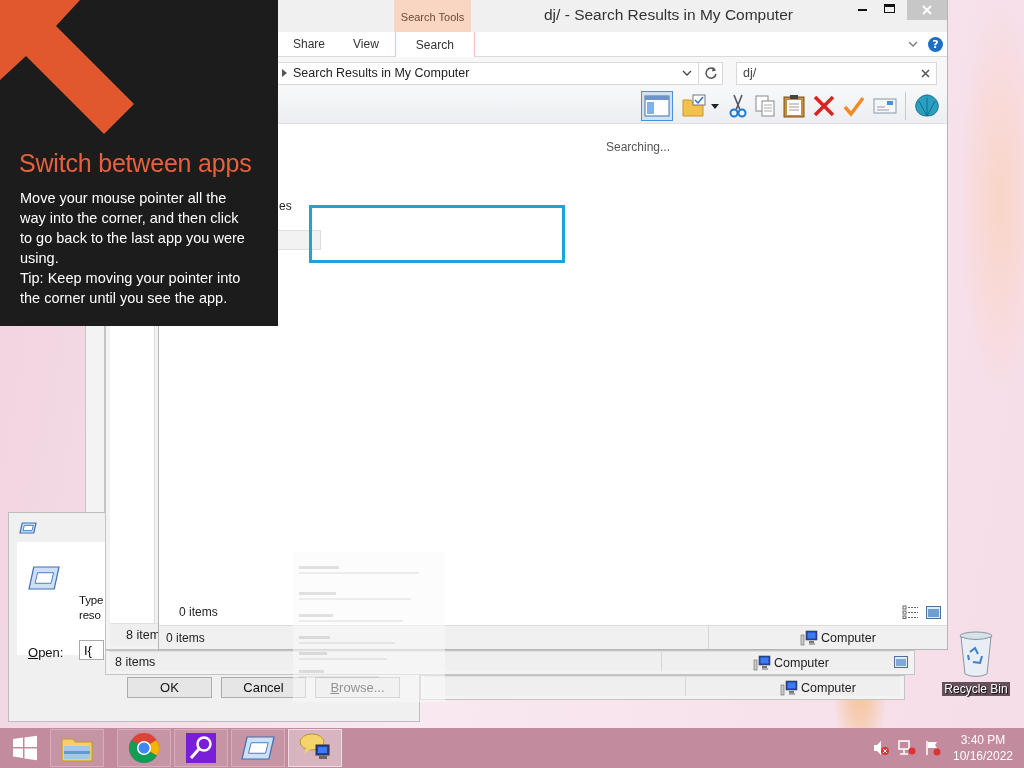 The width and height of the screenshot is (1024, 768). Describe the element at coordinates (488, 73) in the screenshot. I see `address-bar: Search Results in My Computer` at that location.